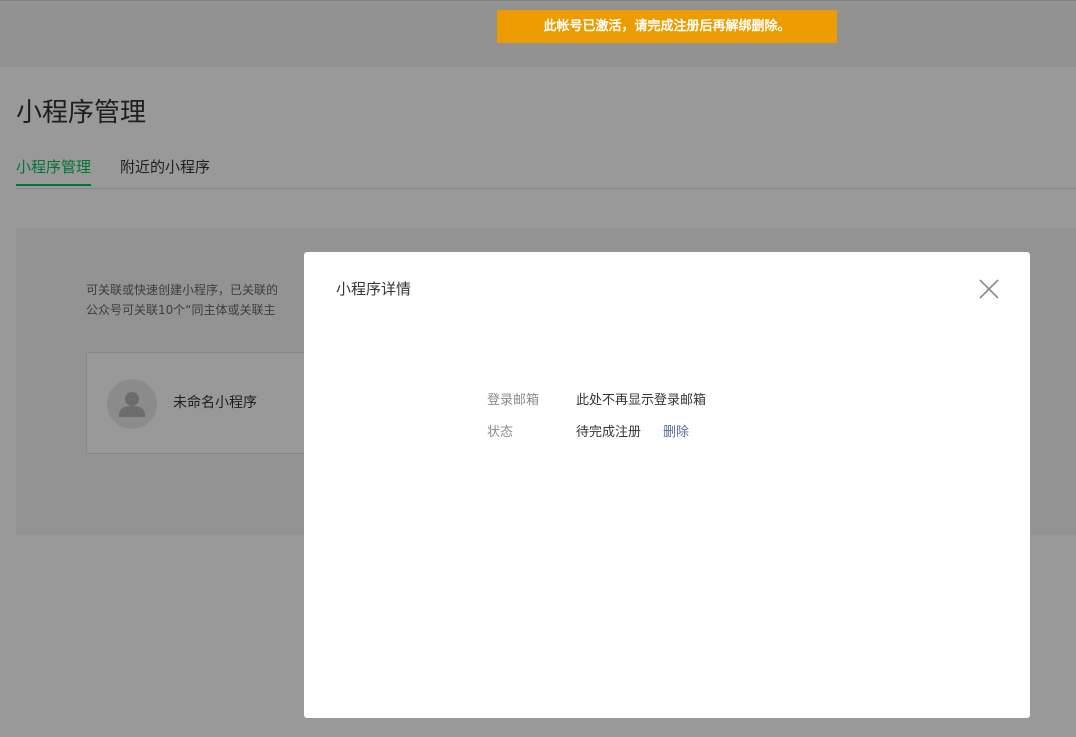  Describe the element at coordinates (609, 432) in the screenshot. I see `detail-value: 待完成注册` at that location.